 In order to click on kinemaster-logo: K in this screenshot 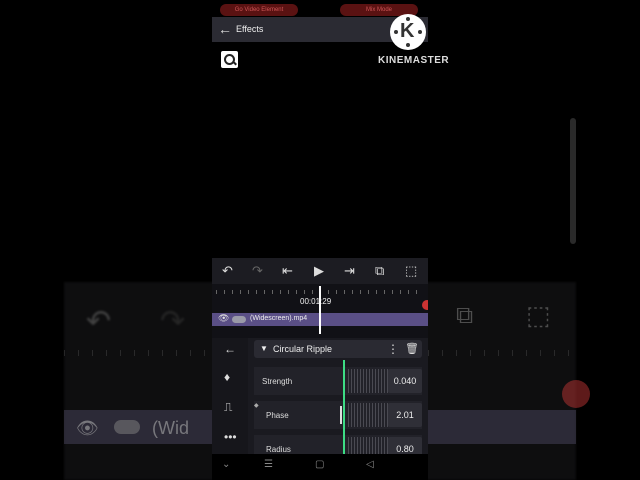, I will do `click(408, 32)`.